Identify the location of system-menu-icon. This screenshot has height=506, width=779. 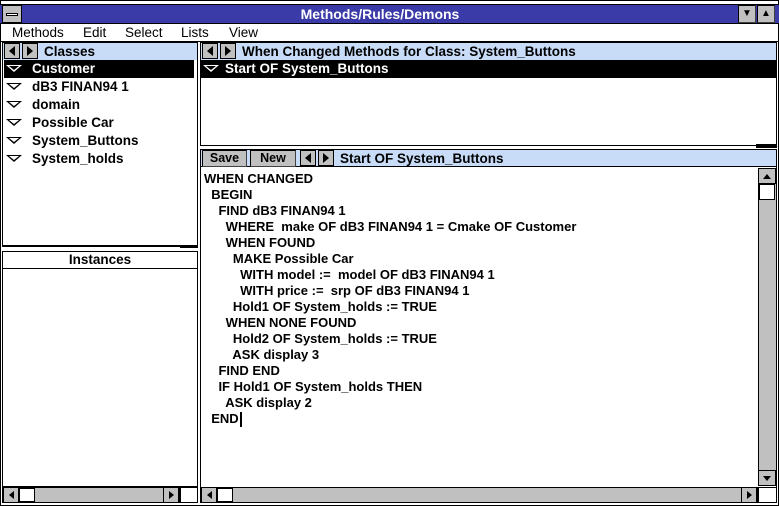
(12, 14).